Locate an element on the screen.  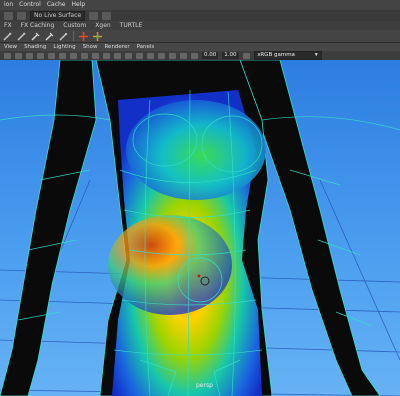
paint-icon is located at coordinates (63, 36).